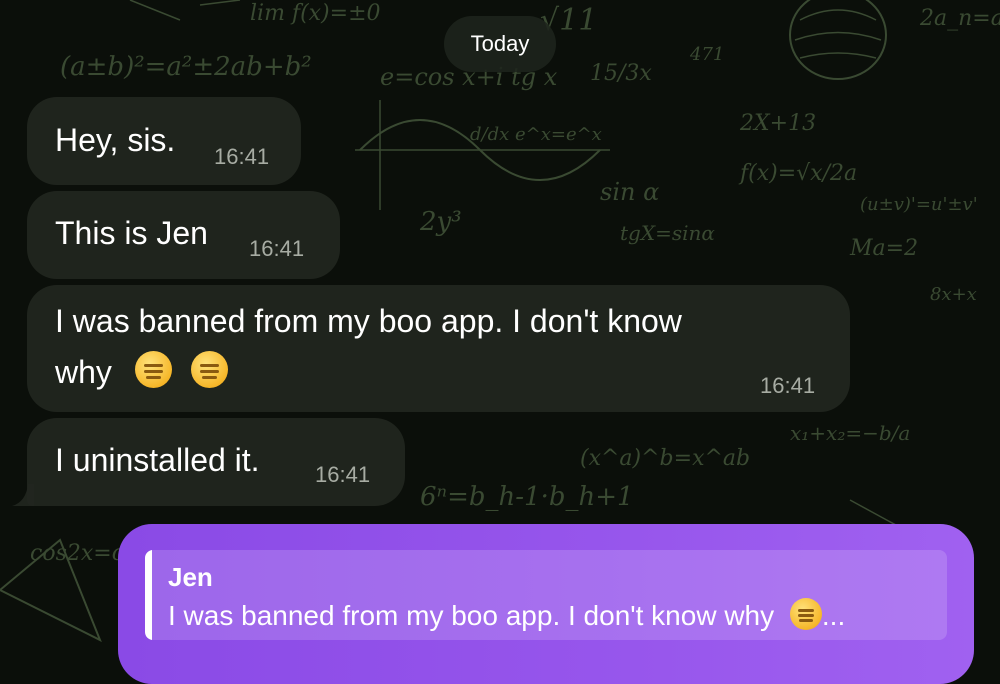 The height and width of the screenshot is (684, 1000). I want to click on math-doodle-text: tgX=sinα, so click(667, 233).